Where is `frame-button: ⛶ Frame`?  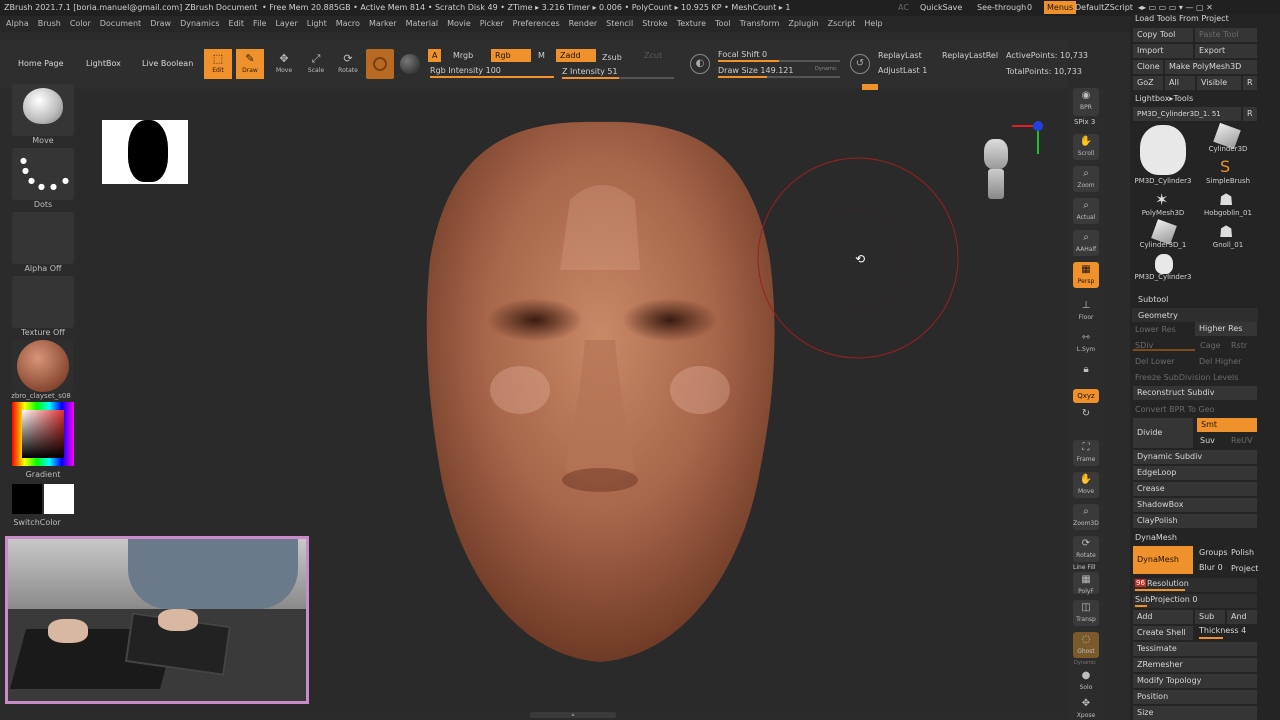
frame-button: ⛶ Frame is located at coordinates (1086, 453).